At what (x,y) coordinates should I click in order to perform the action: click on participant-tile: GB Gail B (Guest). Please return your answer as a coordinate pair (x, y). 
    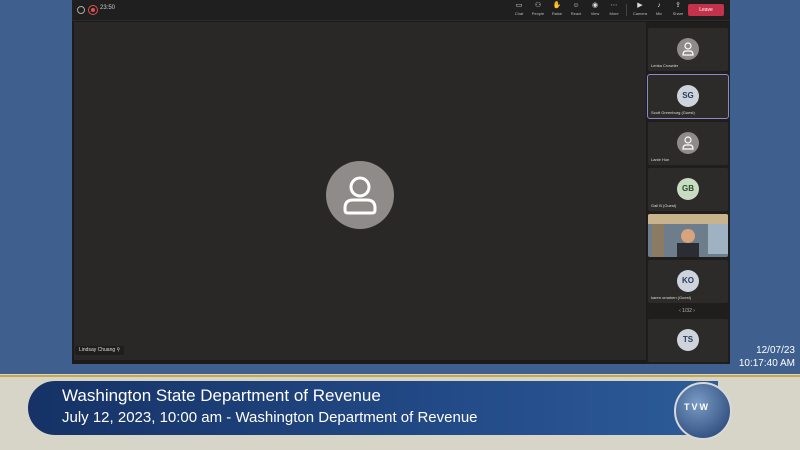
    Looking at the image, I should click on (688, 189).